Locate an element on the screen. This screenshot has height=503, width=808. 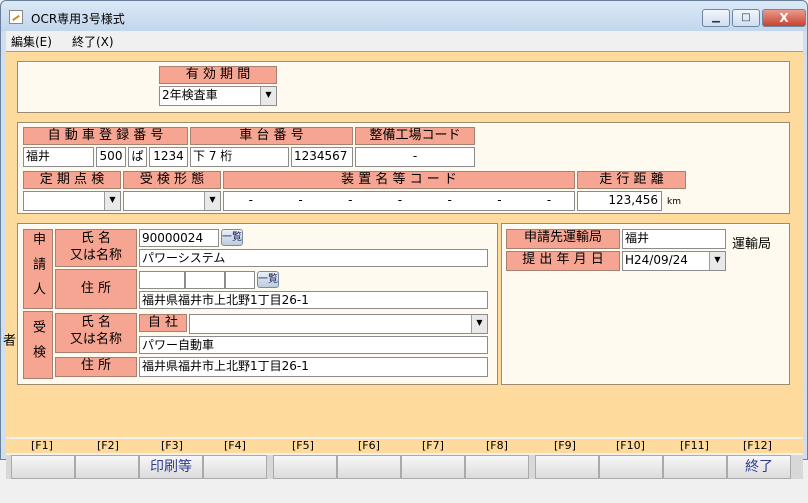
function-key-bar: 印刷等 終了 is located at coordinates (404, 467).